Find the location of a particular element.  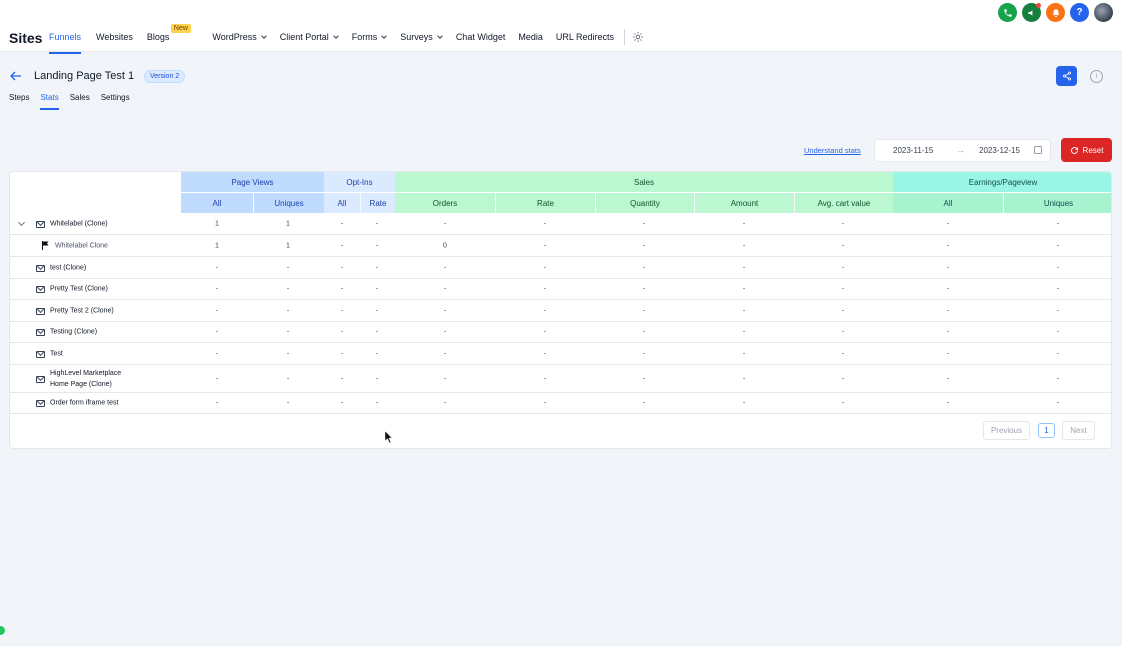

flag-icon is located at coordinates (45, 245).